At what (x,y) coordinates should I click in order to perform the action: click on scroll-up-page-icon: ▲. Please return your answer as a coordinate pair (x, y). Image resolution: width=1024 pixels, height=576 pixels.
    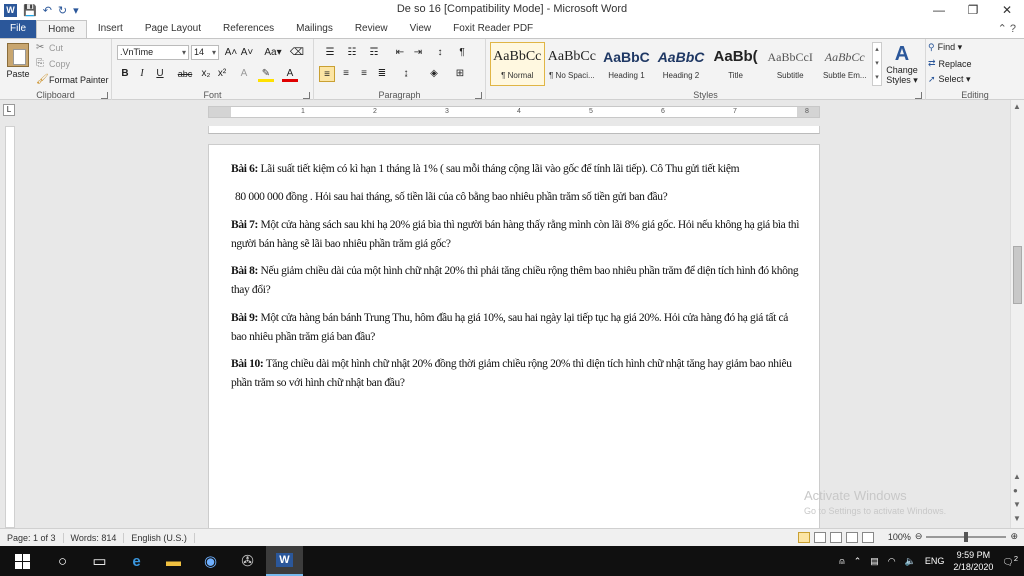
    Looking at the image, I should click on (1017, 476).